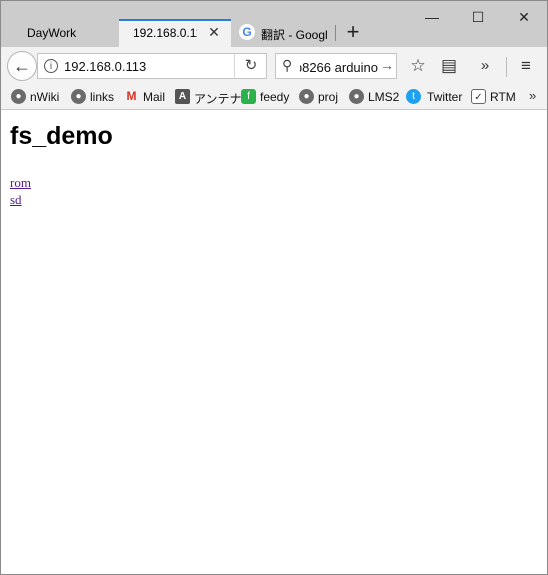 The width and height of the screenshot is (548, 575). I want to click on search-text: esp8266 arduino, so click(339, 67).